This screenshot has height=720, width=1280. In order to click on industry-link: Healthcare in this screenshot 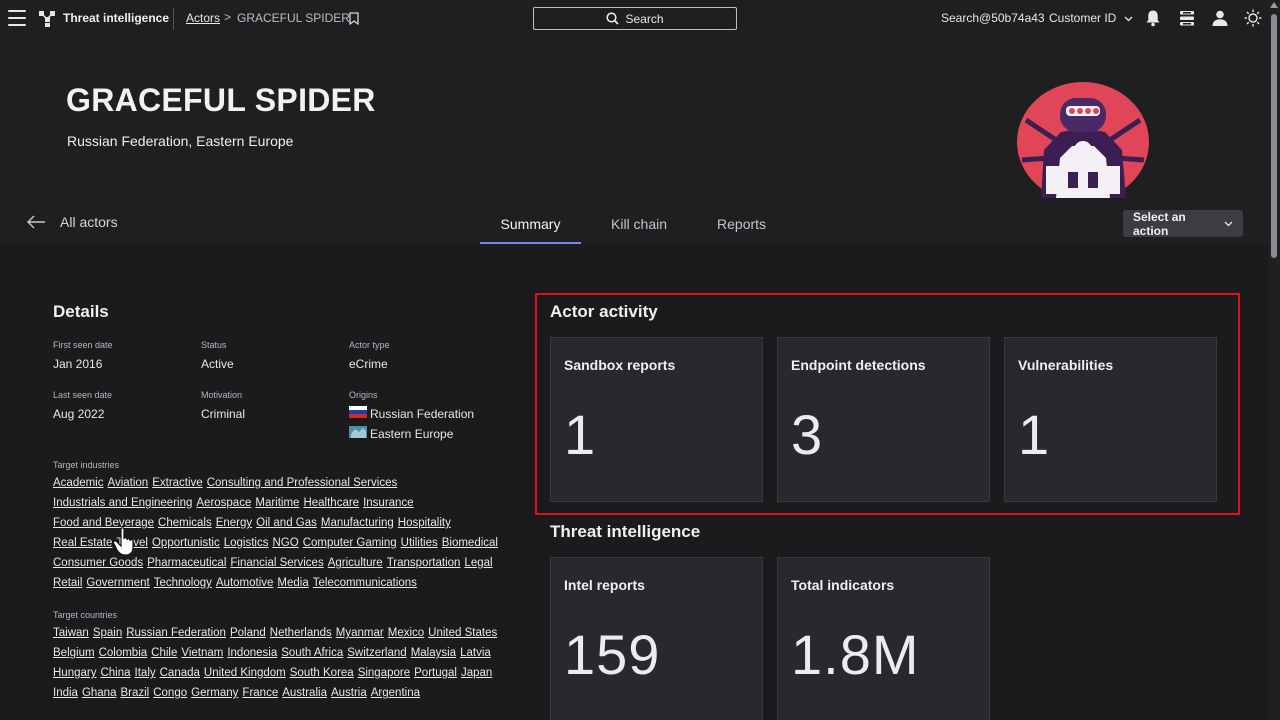, I will do `click(331, 503)`.